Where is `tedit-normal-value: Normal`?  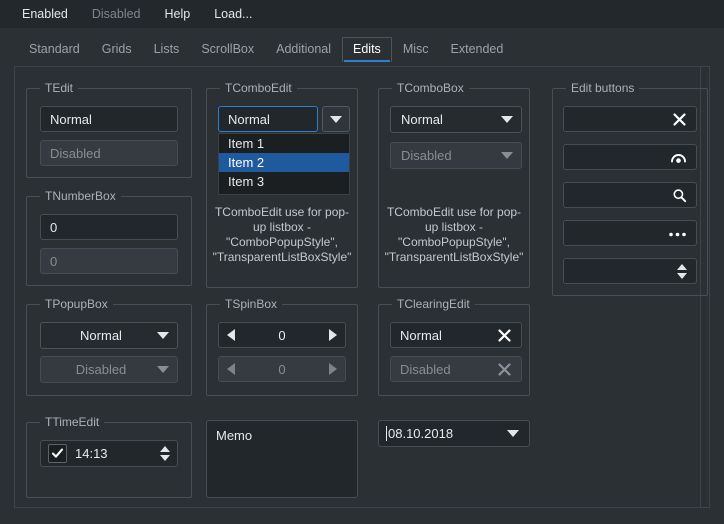
tedit-normal-value: Normal is located at coordinates (71, 119).